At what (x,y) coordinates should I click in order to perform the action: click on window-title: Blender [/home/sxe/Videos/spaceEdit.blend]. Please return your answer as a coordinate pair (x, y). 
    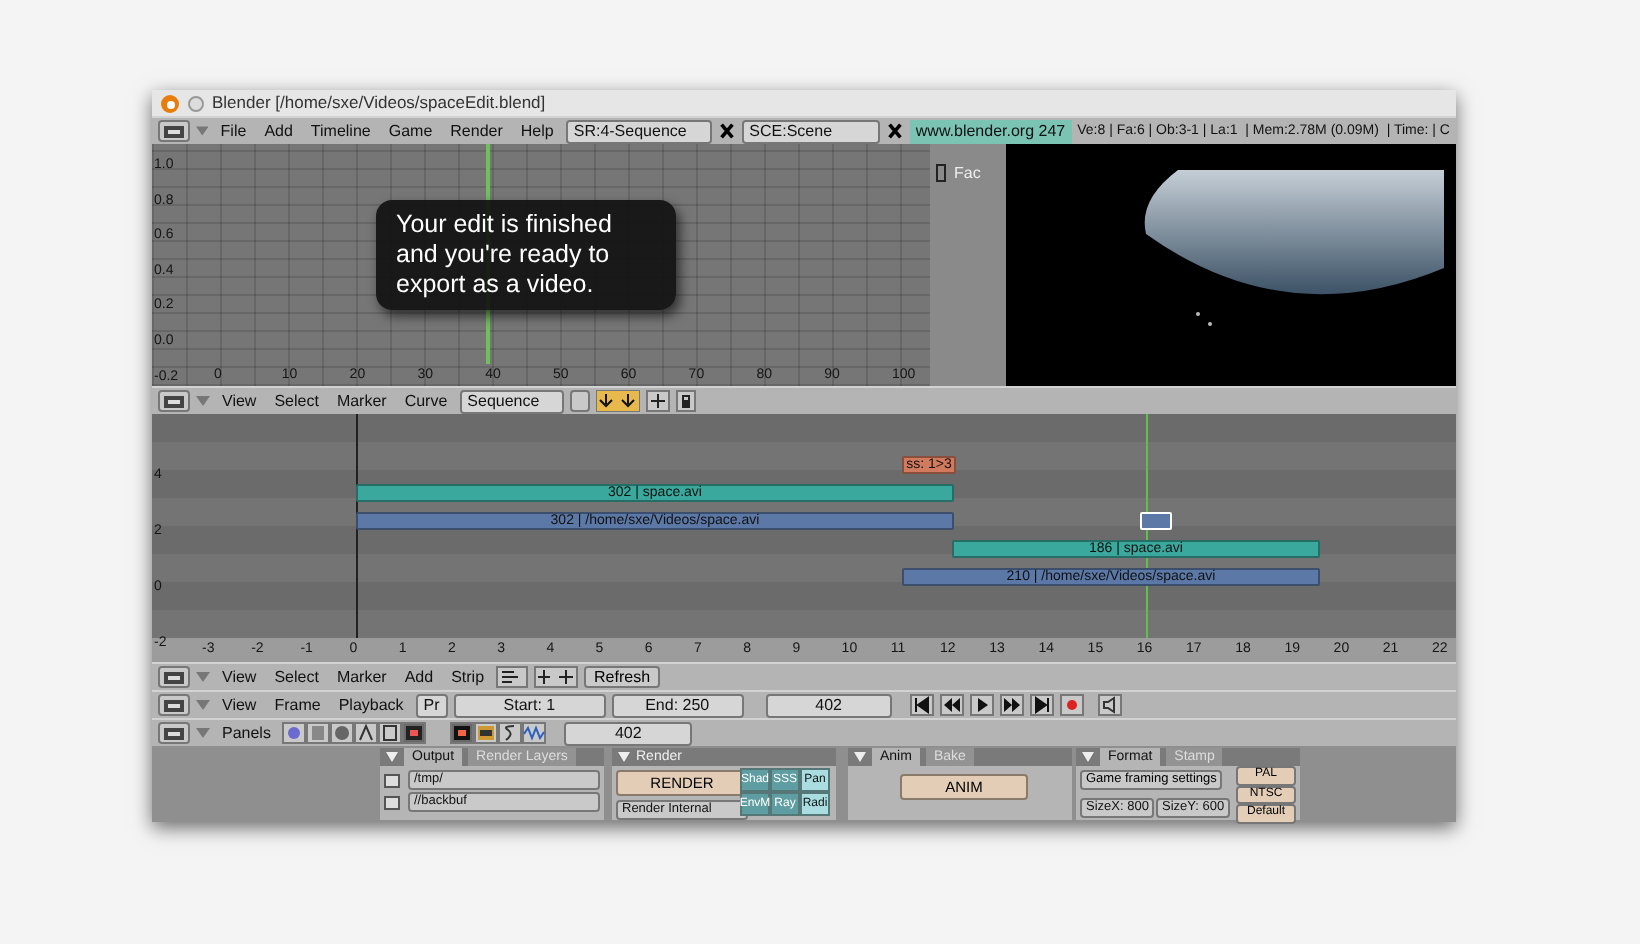
    Looking at the image, I should click on (379, 103).